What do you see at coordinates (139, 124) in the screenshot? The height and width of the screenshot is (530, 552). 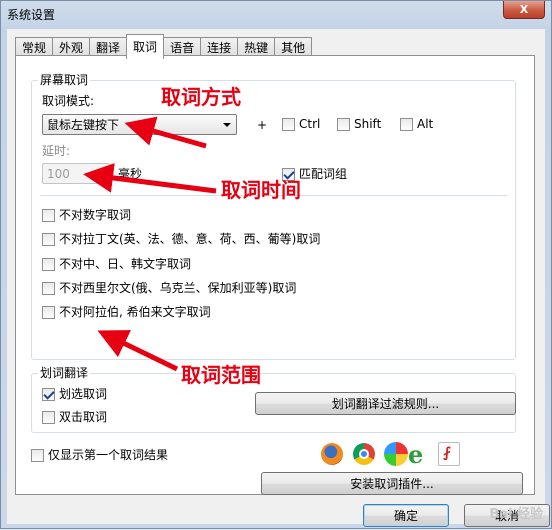 I see `capture-mode-select: 鼠标左键按下` at bounding box center [139, 124].